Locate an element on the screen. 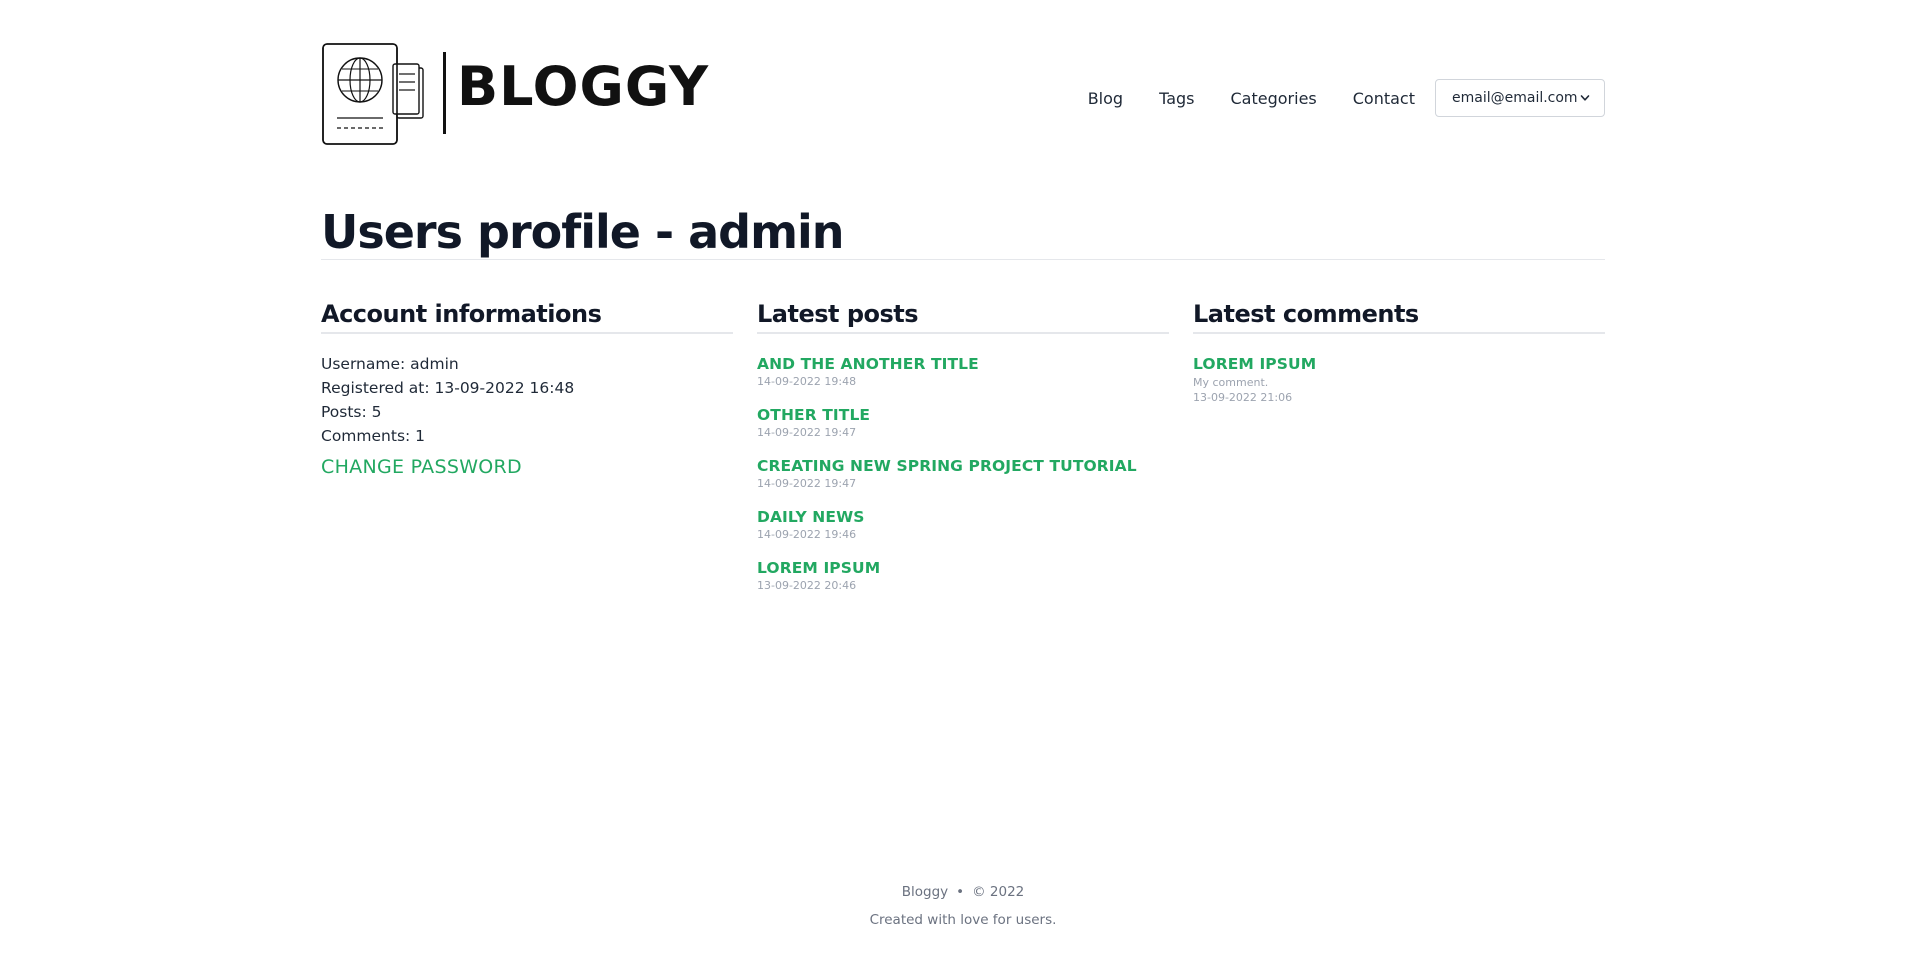 Image resolution: width=1920 pixels, height=958 pixels. comment-post-link: LOREM IPSUM is located at coordinates (1399, 364).